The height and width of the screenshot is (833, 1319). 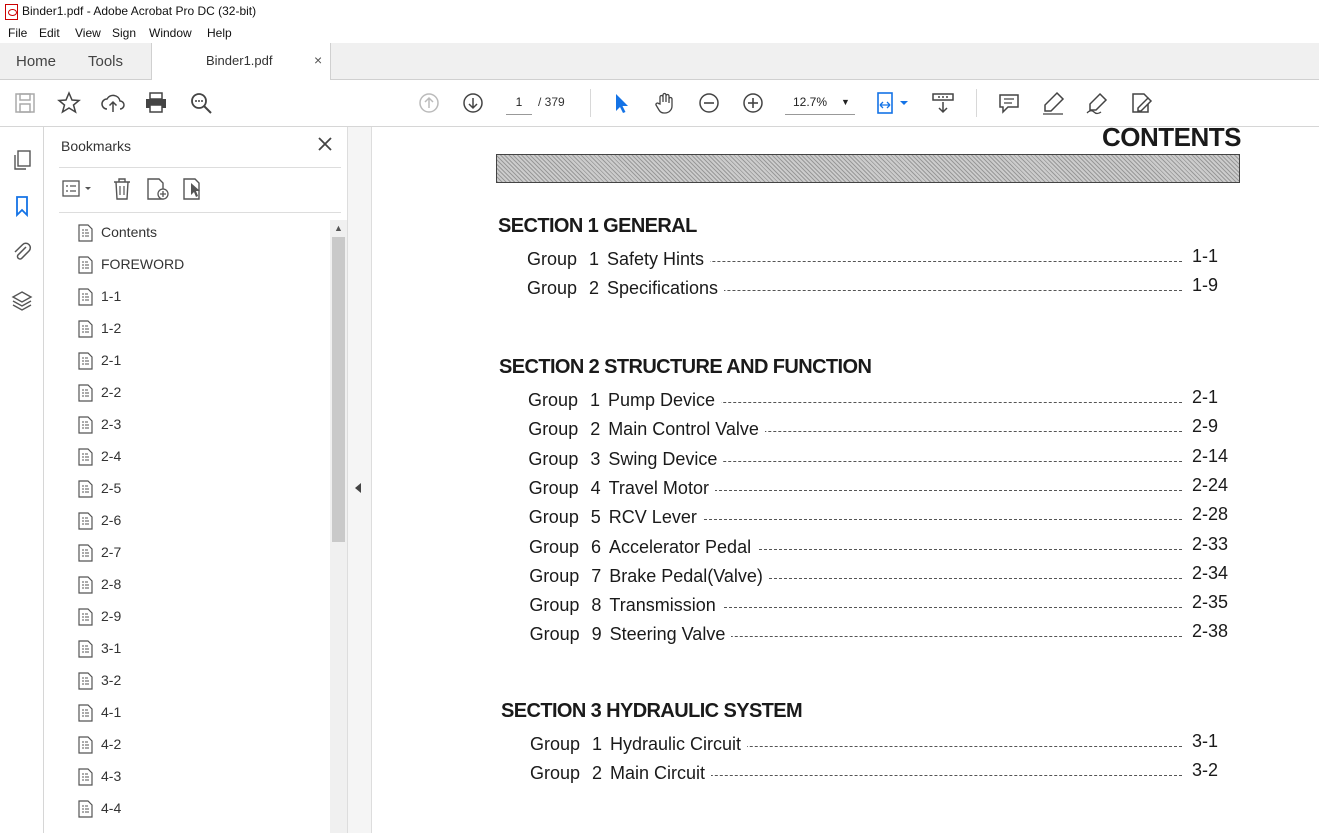 What do you see at coordinates (111, 392) in the screenshot?
I see `bookmark-label: 2-2` at bounding box center [111, 392].